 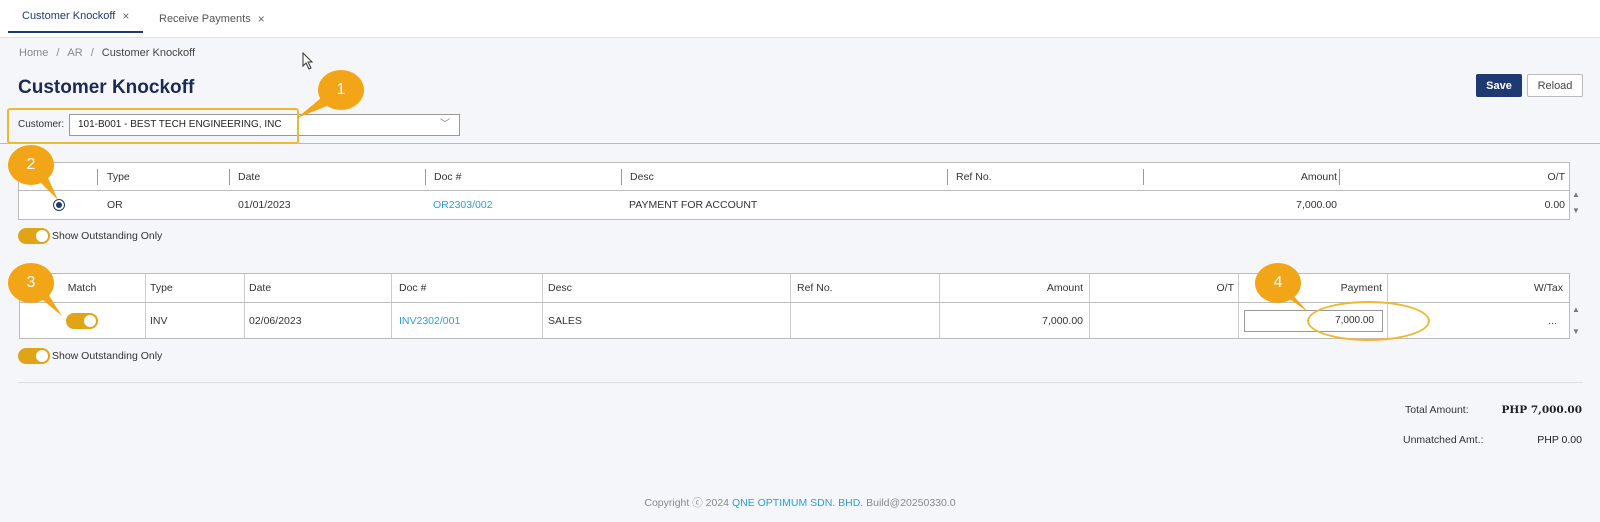 I want to click on cell-desc: PAYMENT FOR ACCOUNT, so click(x=693, y=205).